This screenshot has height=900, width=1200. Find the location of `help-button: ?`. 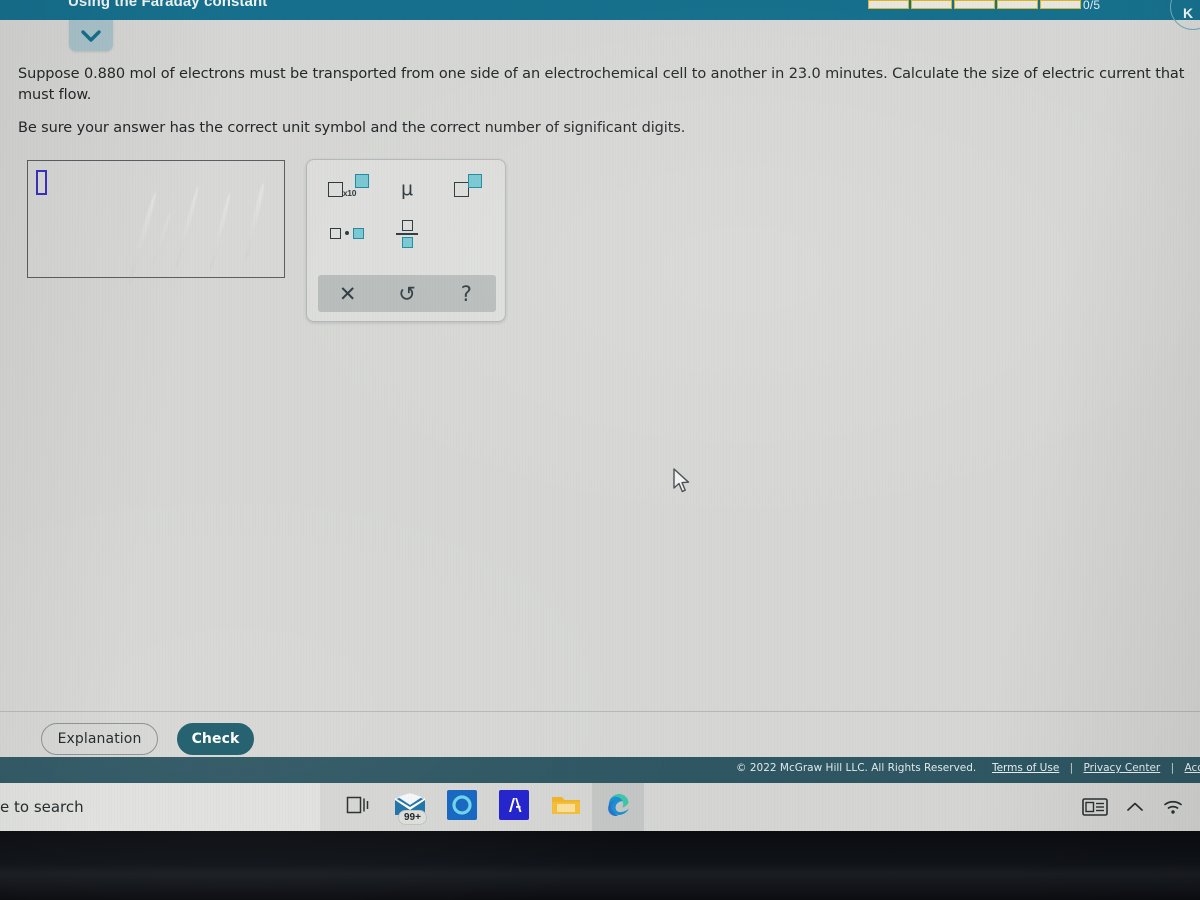

help-button: ? is located at coordinates (466, 293).